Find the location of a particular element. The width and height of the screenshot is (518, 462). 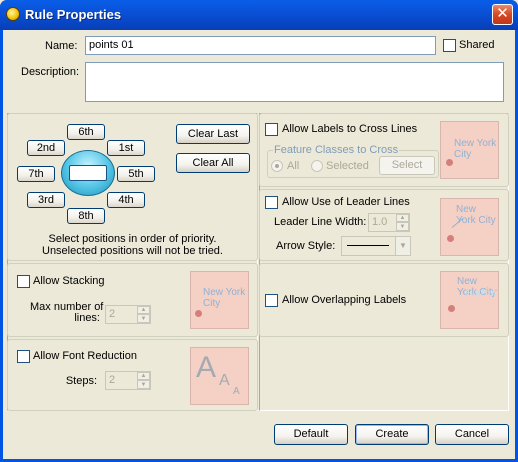

stacking-preview-image: New York City is located at coordinates (219, 300).